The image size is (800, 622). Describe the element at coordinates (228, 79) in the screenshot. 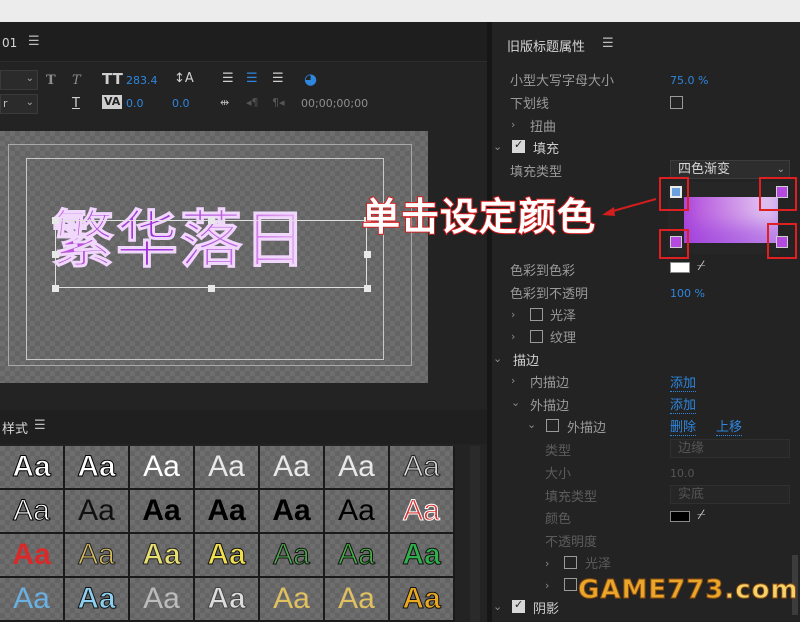

I see `align-left-icon: ☰` at that location.